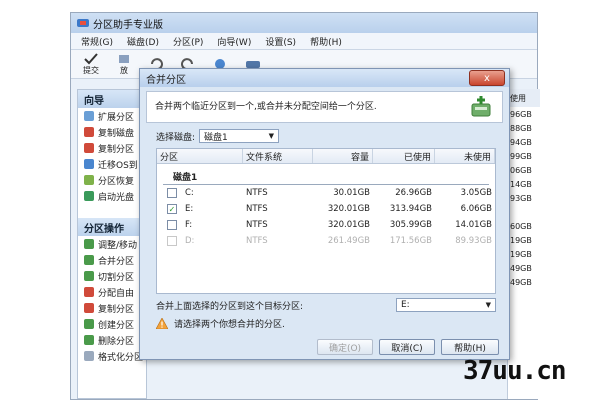  I want to click on ops-item-allocate: 分配自由, so click(112, 292).